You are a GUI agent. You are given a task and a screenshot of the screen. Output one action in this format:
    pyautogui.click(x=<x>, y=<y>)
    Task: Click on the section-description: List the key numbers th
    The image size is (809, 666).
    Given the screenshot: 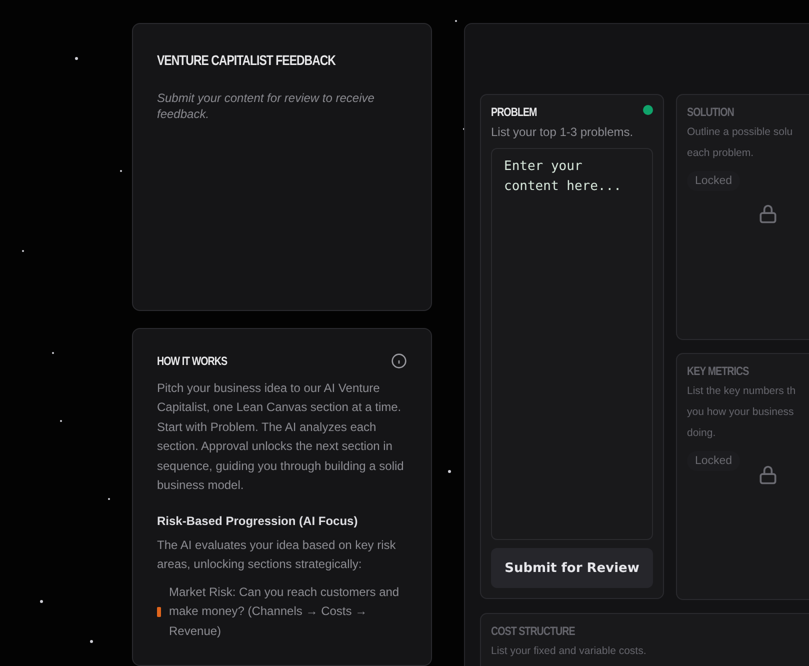 What is the action you would take?
    pyautogui.click(x=742, y=391)
    